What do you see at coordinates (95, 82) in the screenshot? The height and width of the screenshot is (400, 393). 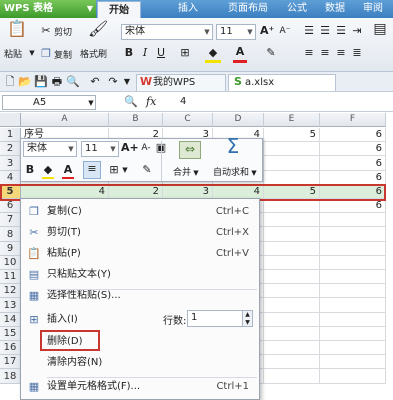 I see `undo-icon: ↶` at bounding box center [95, 82].